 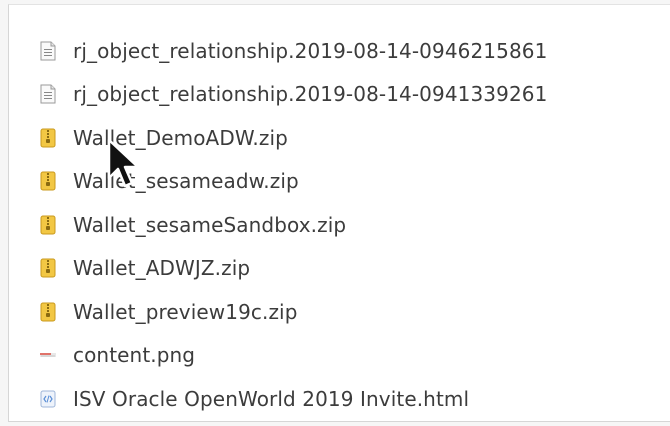 What do you see at coordinates (271, 398) in the screenshot?
I see `file-name: ISV Oracle OpenWorld 2019 Invite.html` at bounding box center [271, 398].